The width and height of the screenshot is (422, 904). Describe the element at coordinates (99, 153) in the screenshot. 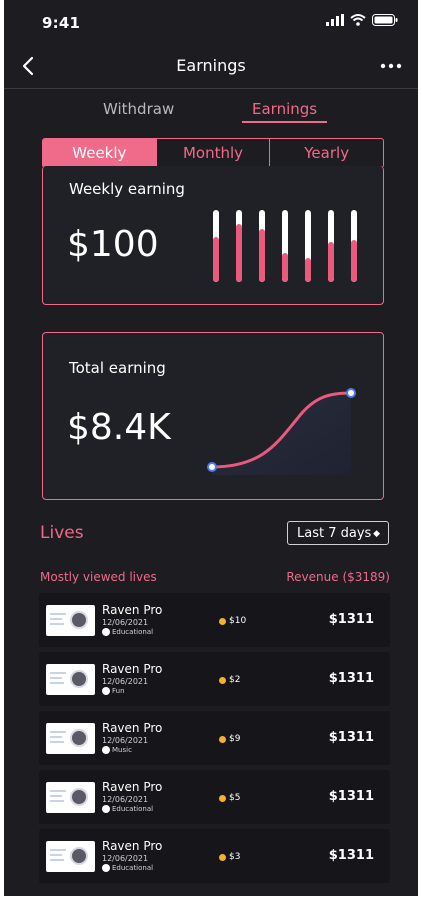

I see `segment-weekly: Weekly` at that location.